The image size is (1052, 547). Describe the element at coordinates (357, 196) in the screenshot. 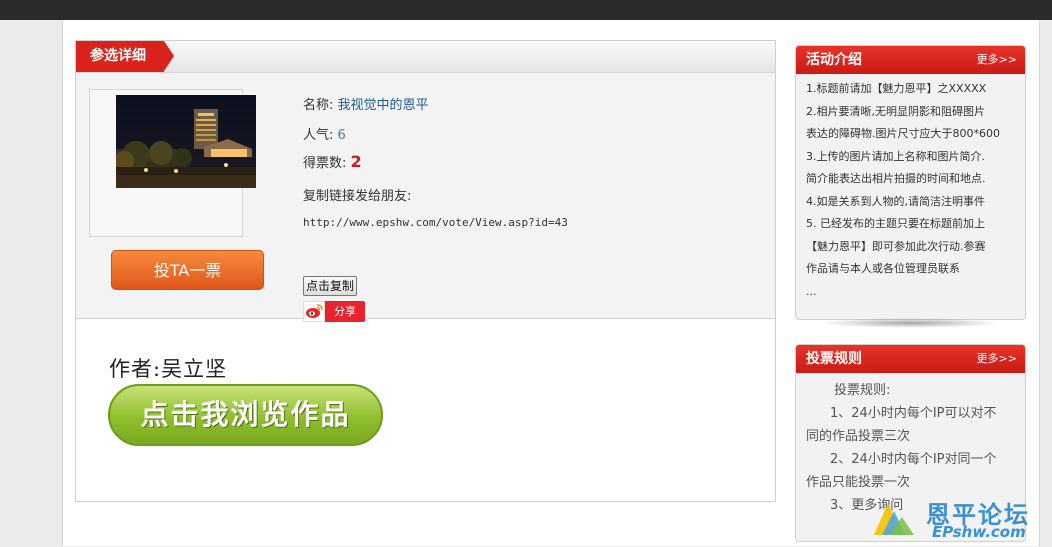

I see `share-label: 复制链接发给朋友:` at that location.